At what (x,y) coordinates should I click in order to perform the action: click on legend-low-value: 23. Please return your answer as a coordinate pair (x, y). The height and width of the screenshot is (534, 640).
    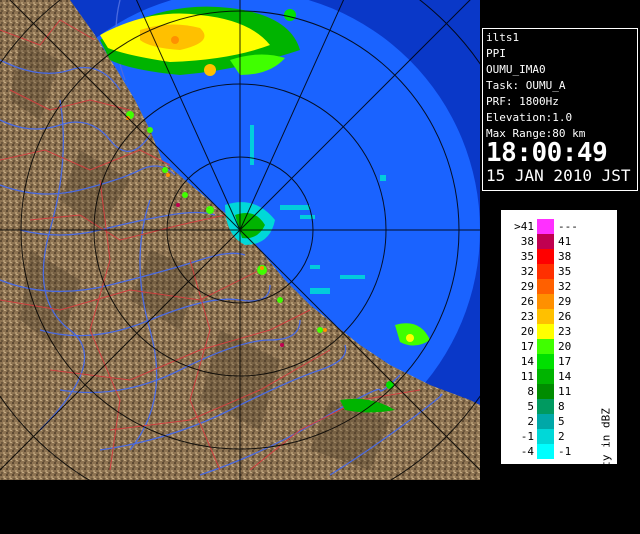
    Looking at the image, I should click on (527, 316).